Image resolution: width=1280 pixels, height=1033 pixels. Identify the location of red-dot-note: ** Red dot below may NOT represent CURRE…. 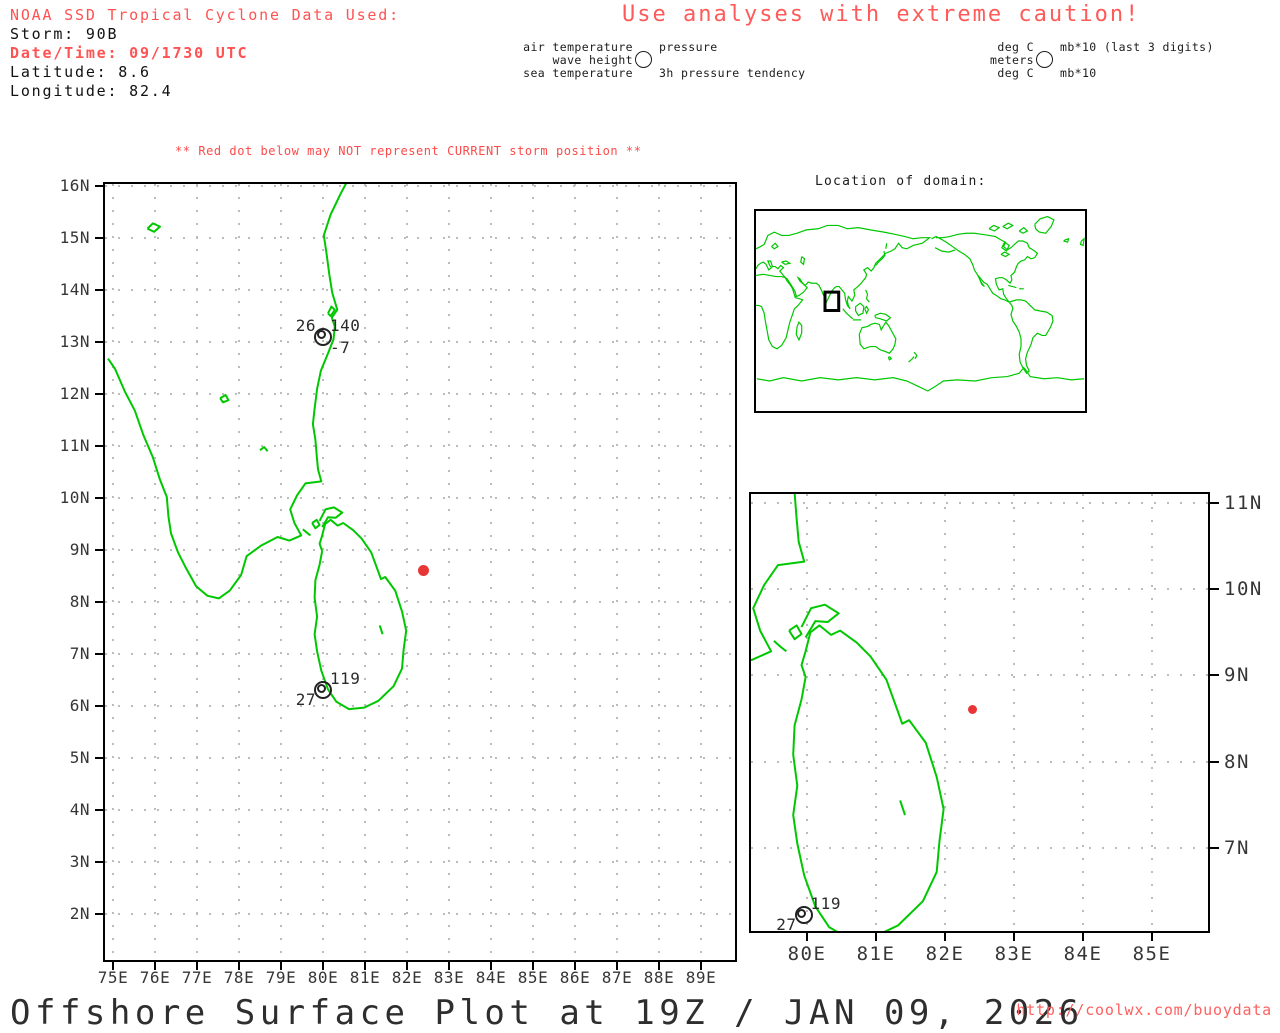
(408, 151).